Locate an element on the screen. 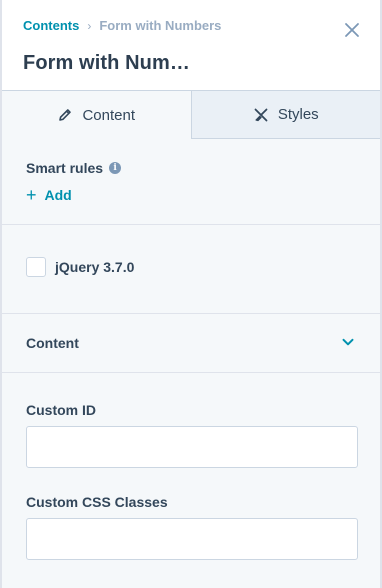 Image resolution: width=382 pixels, height=588 pixels. tab-bar: Content Styles is located at coordinates (191, 114).